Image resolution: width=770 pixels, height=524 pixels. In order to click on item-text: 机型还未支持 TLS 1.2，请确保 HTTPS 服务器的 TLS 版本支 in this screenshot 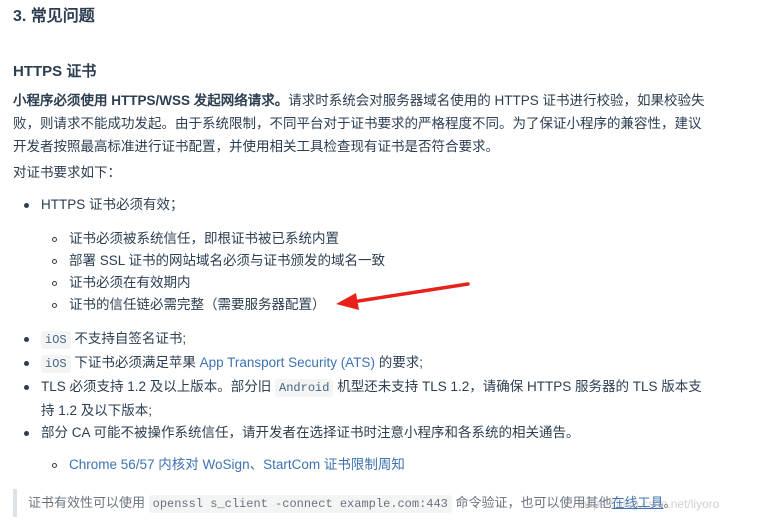, I will do `click(517, 386)`.